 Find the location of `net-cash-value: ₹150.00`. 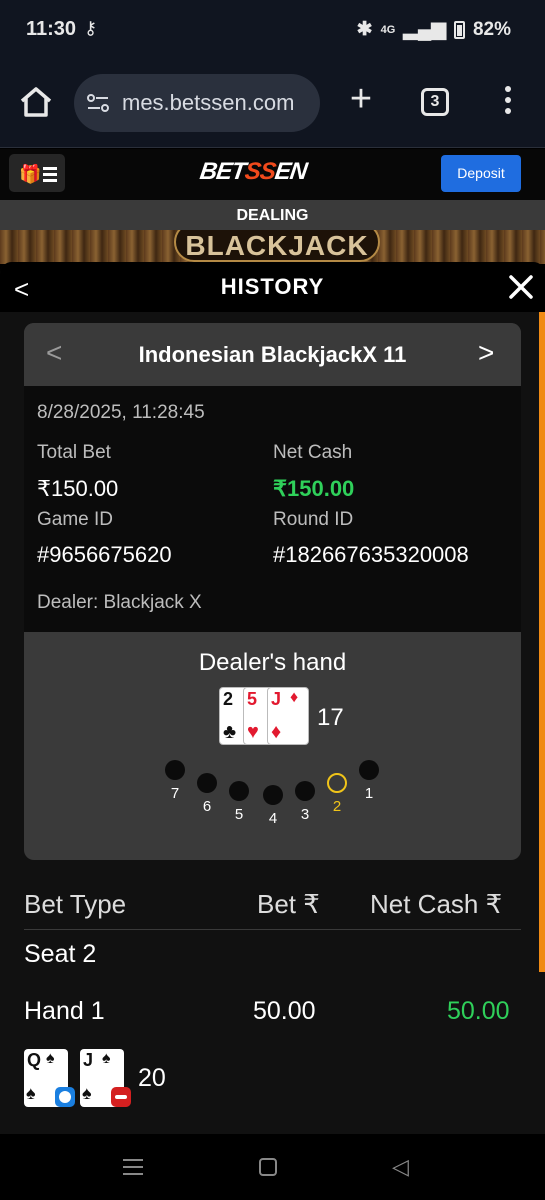

net-cash-value: ₹150.00 is located at coordinates (314, 488).